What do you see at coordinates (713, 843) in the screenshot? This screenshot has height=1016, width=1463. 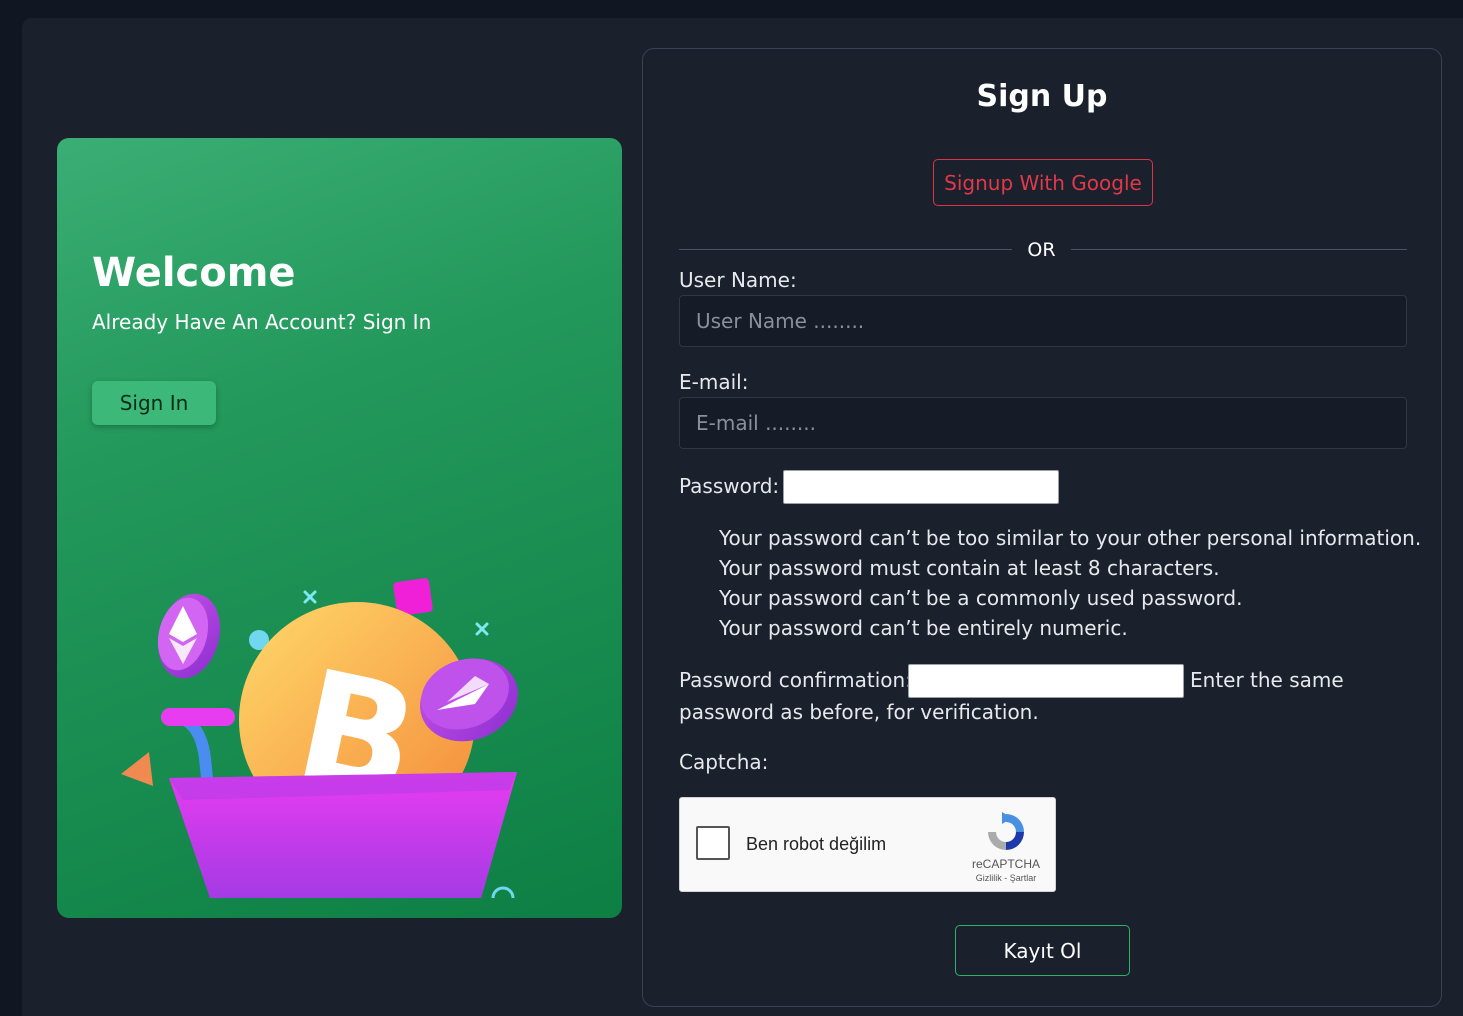 I see `recaptcha-checkbox` at bounding box center [713, 843].